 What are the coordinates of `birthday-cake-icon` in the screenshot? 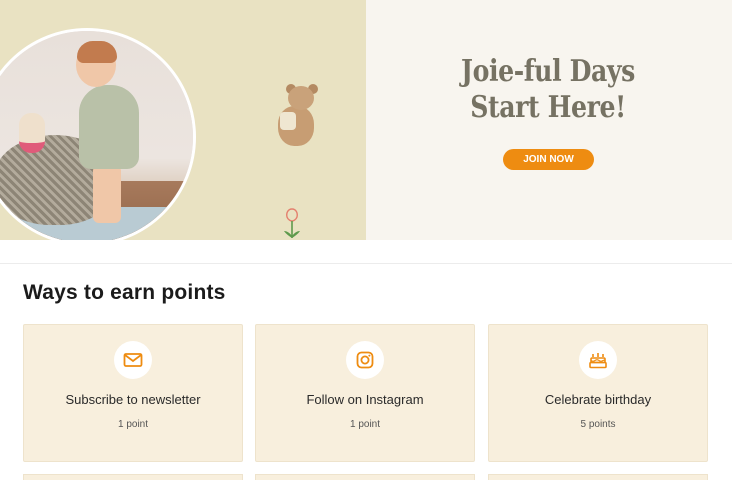 It's located at (598, 361).